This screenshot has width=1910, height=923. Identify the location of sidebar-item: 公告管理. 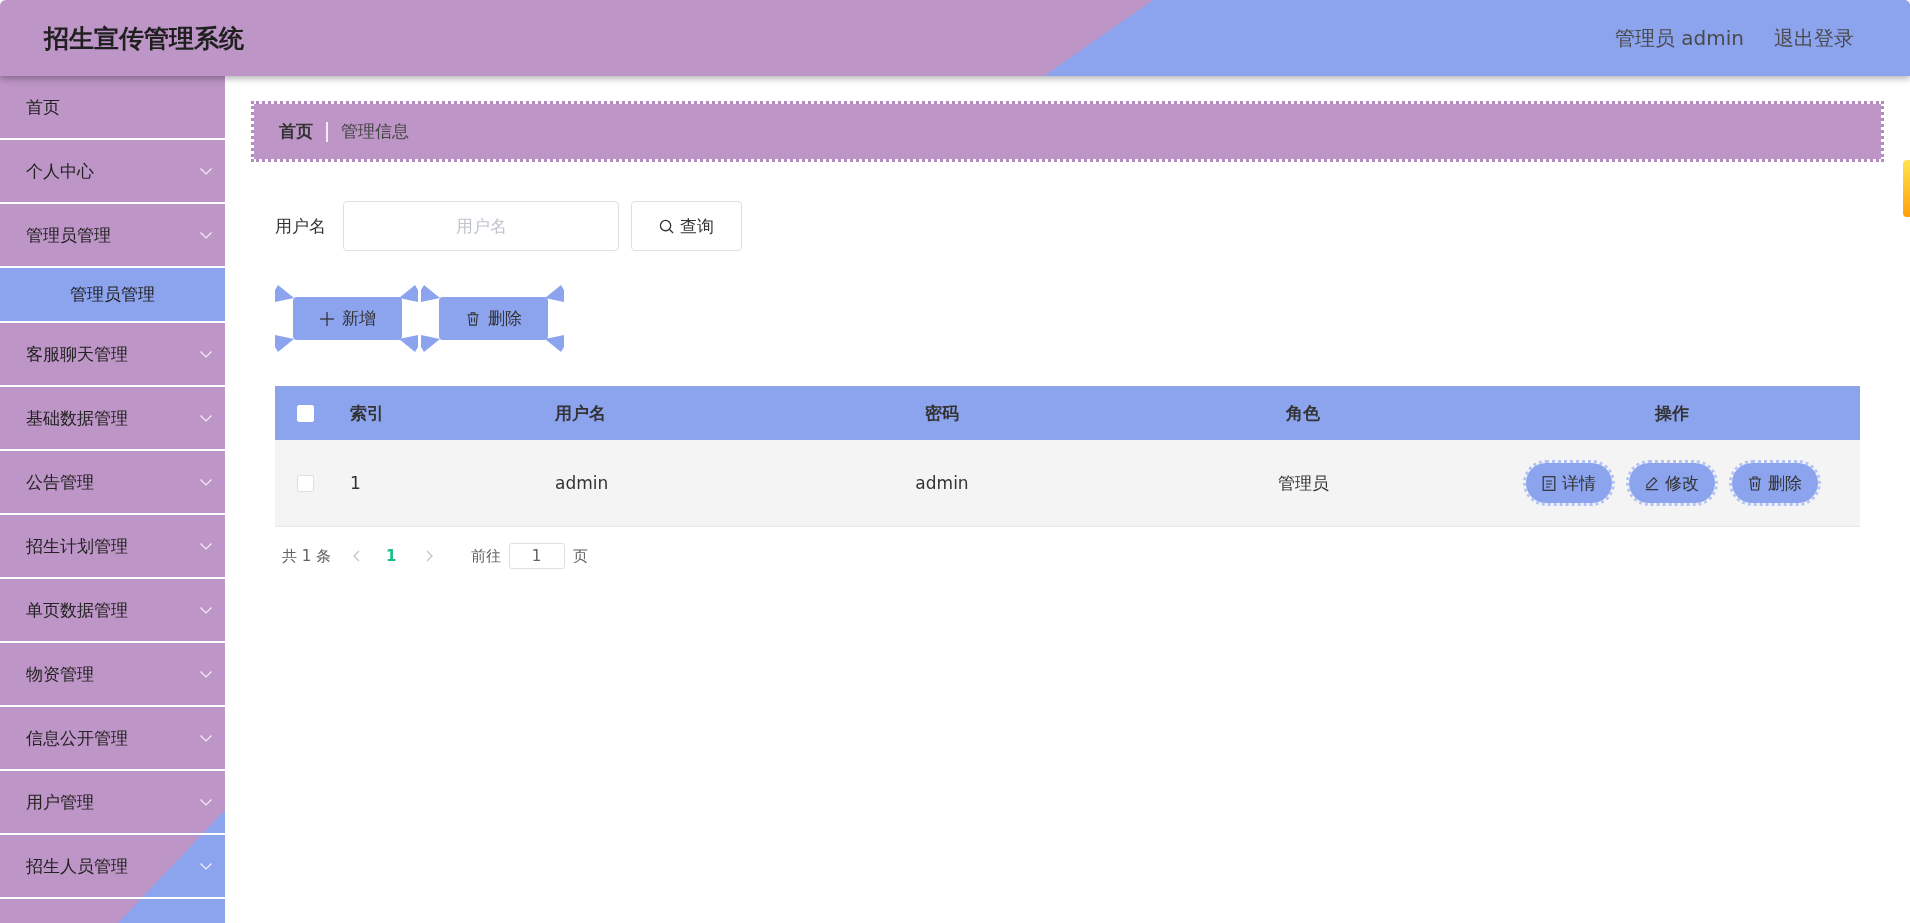
(112, 483).